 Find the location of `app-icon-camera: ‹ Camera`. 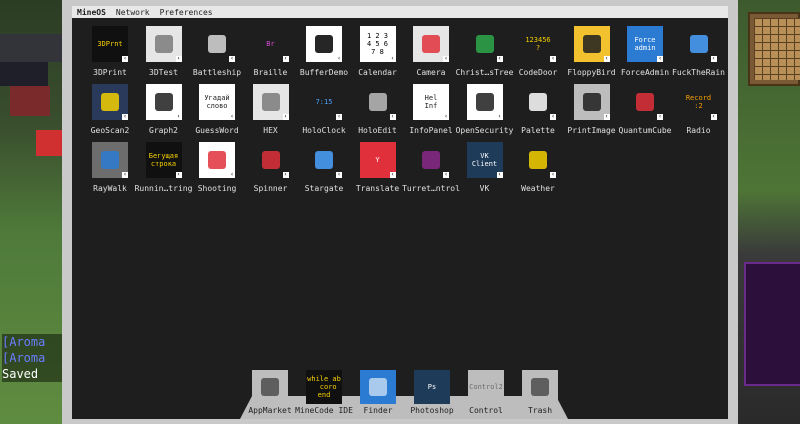

app-icon-camera: ‹ Camera is located at coordinates (431, 54).